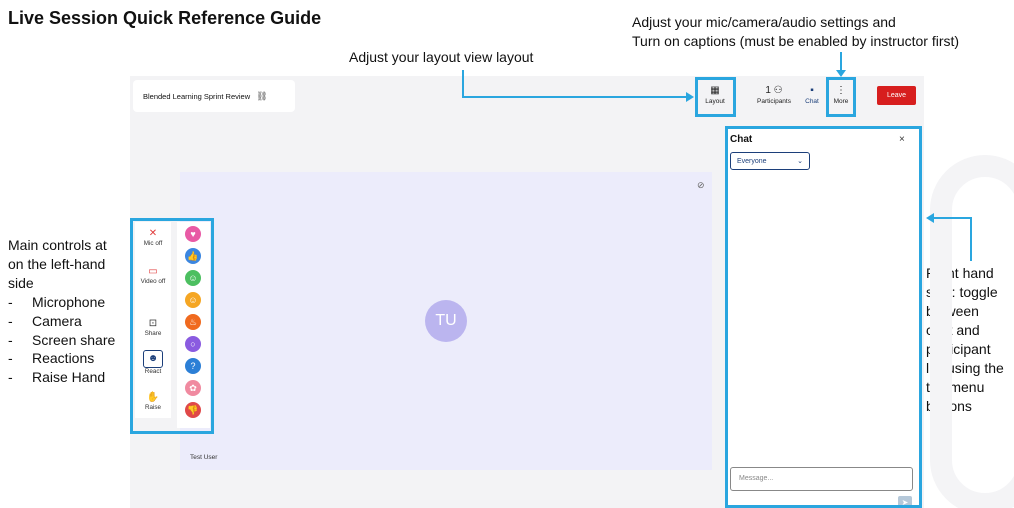  Describe the element at coordinates (953, 218) in the screenshot. I see `arrow-right-horizontal` at that location.